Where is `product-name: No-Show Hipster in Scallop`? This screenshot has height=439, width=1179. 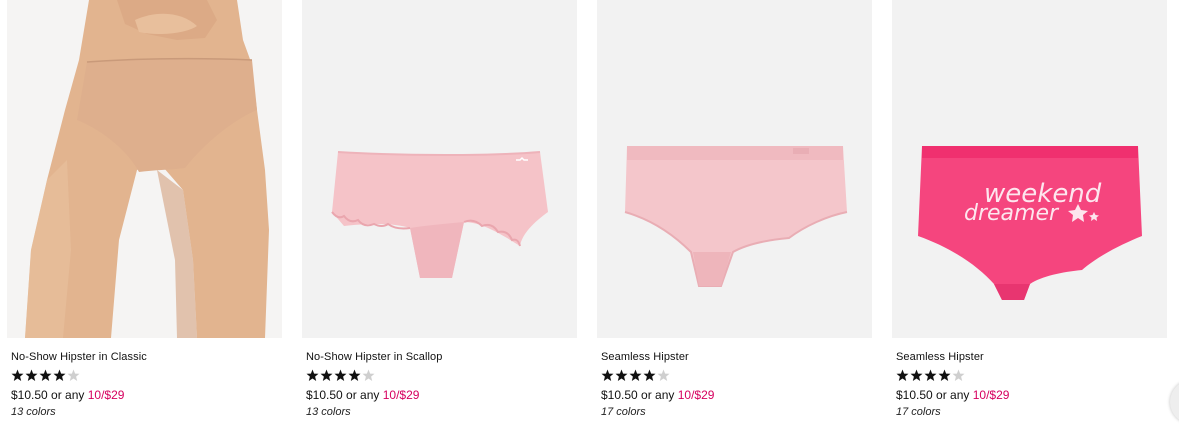 product-name: No-Show Hipster in Scallop is located at coordinates (374, 357).